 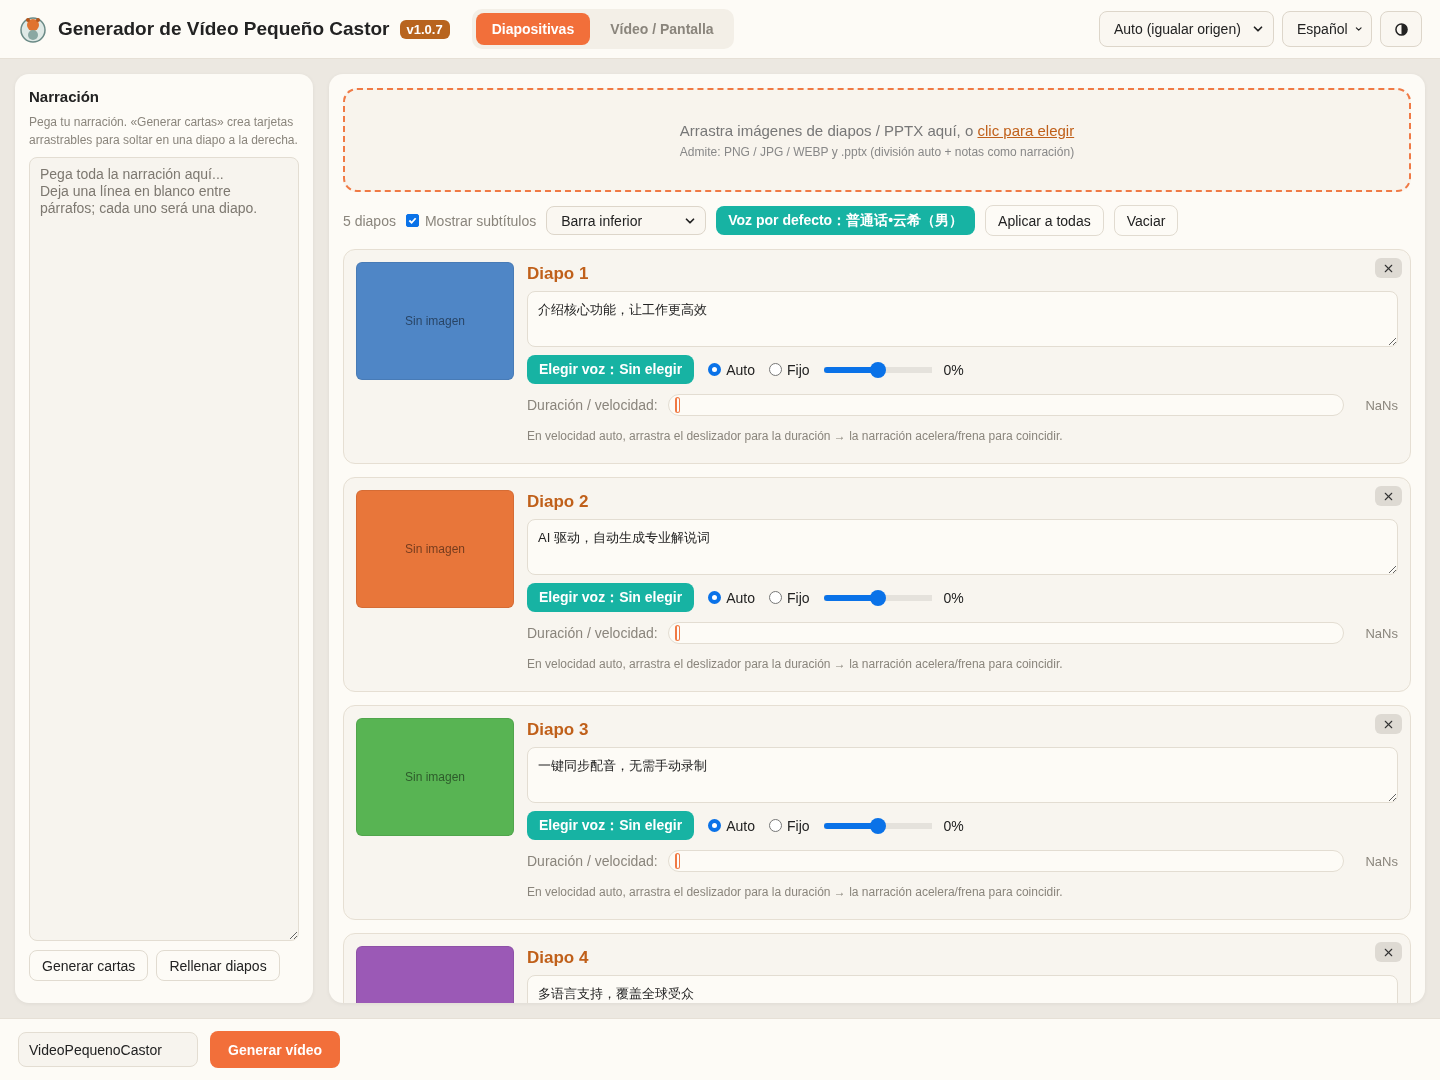 What do you see at coordinates (108, 1049) in the screenshot?
I see `filename-input: VideoPequenoCastor` at bounding box center [108, 1049].